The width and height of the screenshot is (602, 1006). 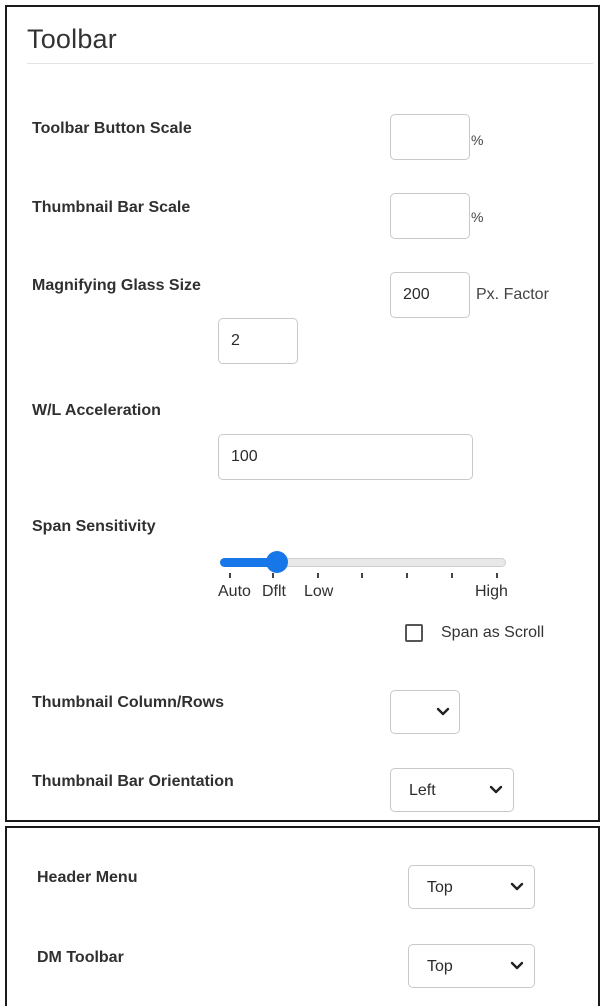 I want to click on thumbnail-bar-orientation-value: Left, so click(x=422, y=790).